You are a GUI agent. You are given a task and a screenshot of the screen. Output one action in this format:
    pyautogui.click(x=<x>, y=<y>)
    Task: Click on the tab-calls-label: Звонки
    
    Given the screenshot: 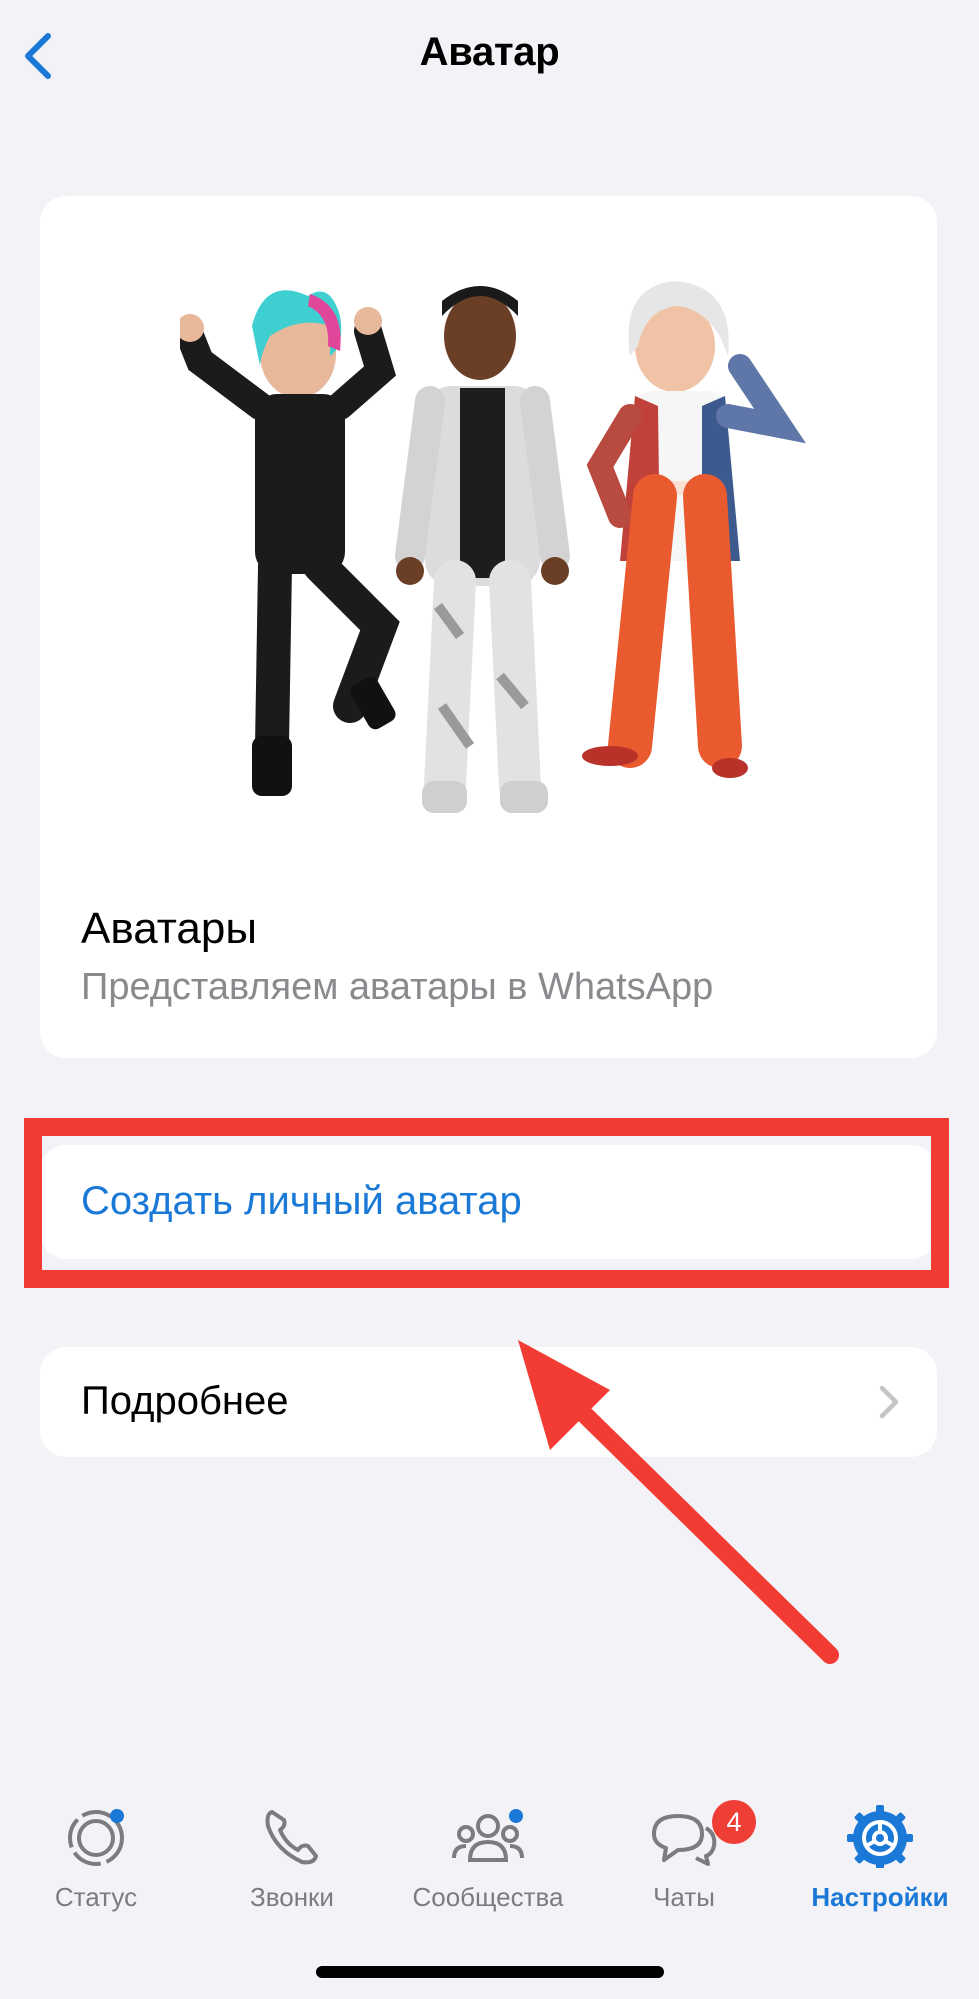 What is the action you would take?
    pyautogui.click(x=292, y=1897)
    